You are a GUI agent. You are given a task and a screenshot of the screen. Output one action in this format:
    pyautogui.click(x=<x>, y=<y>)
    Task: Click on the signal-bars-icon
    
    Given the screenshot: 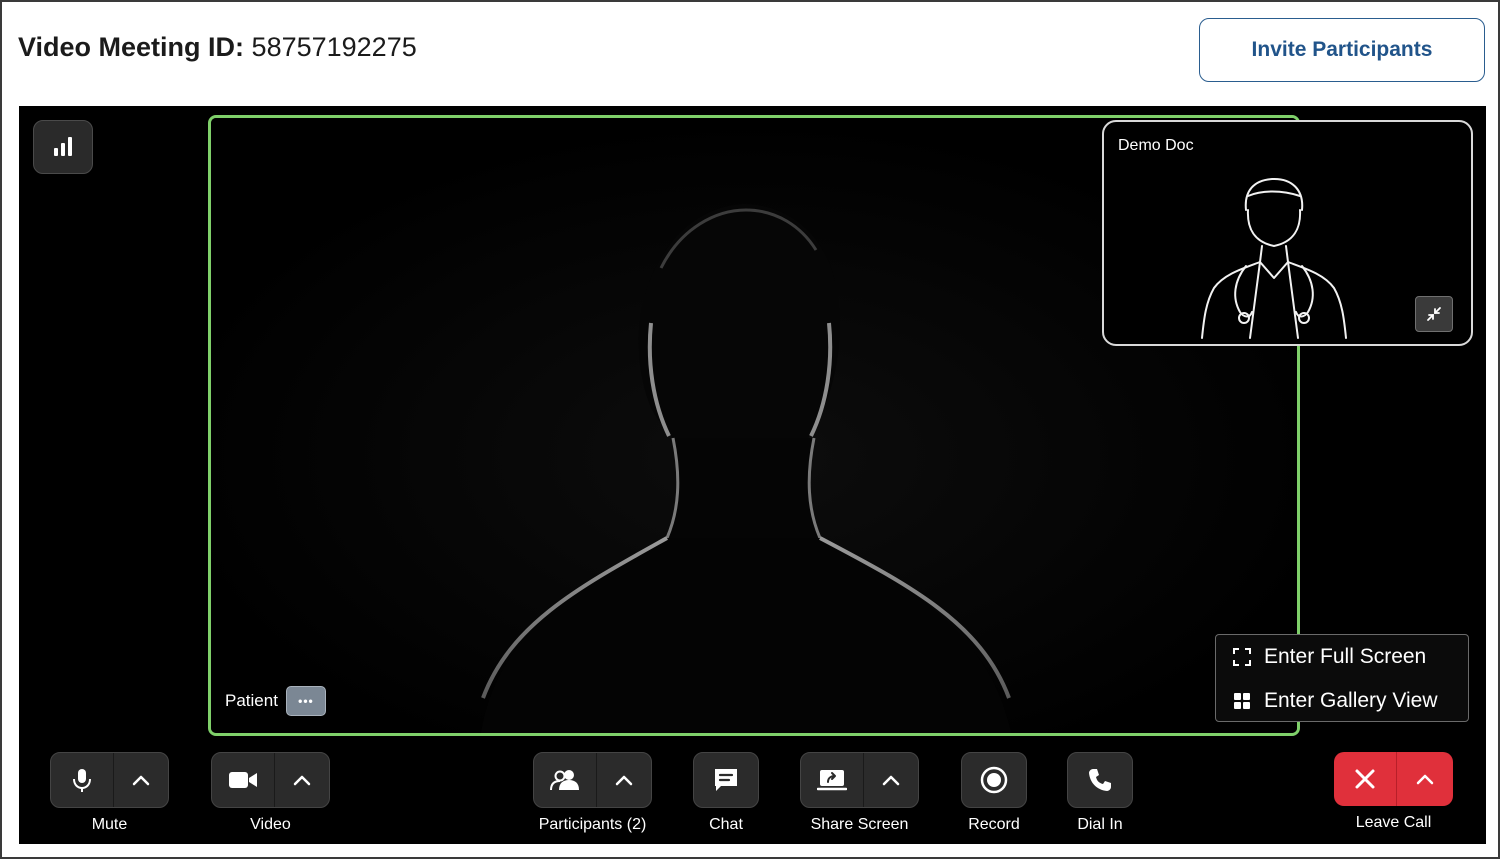 What is the action you would take?
    pyautogui.click(x=63, y=146)
    